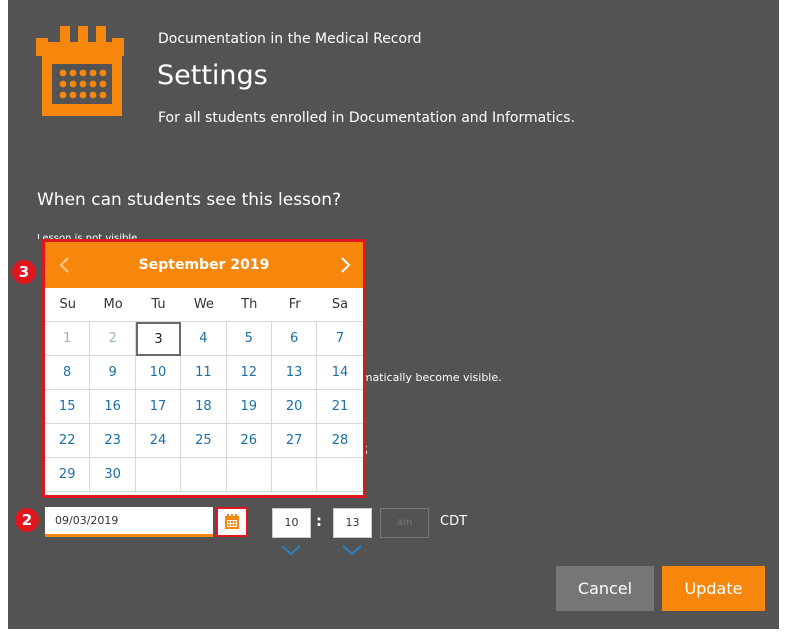  What do you see at coordinates (249, 339) in the screenshot?
I see `calendar-day: 5` at bounding box center [249, 339].